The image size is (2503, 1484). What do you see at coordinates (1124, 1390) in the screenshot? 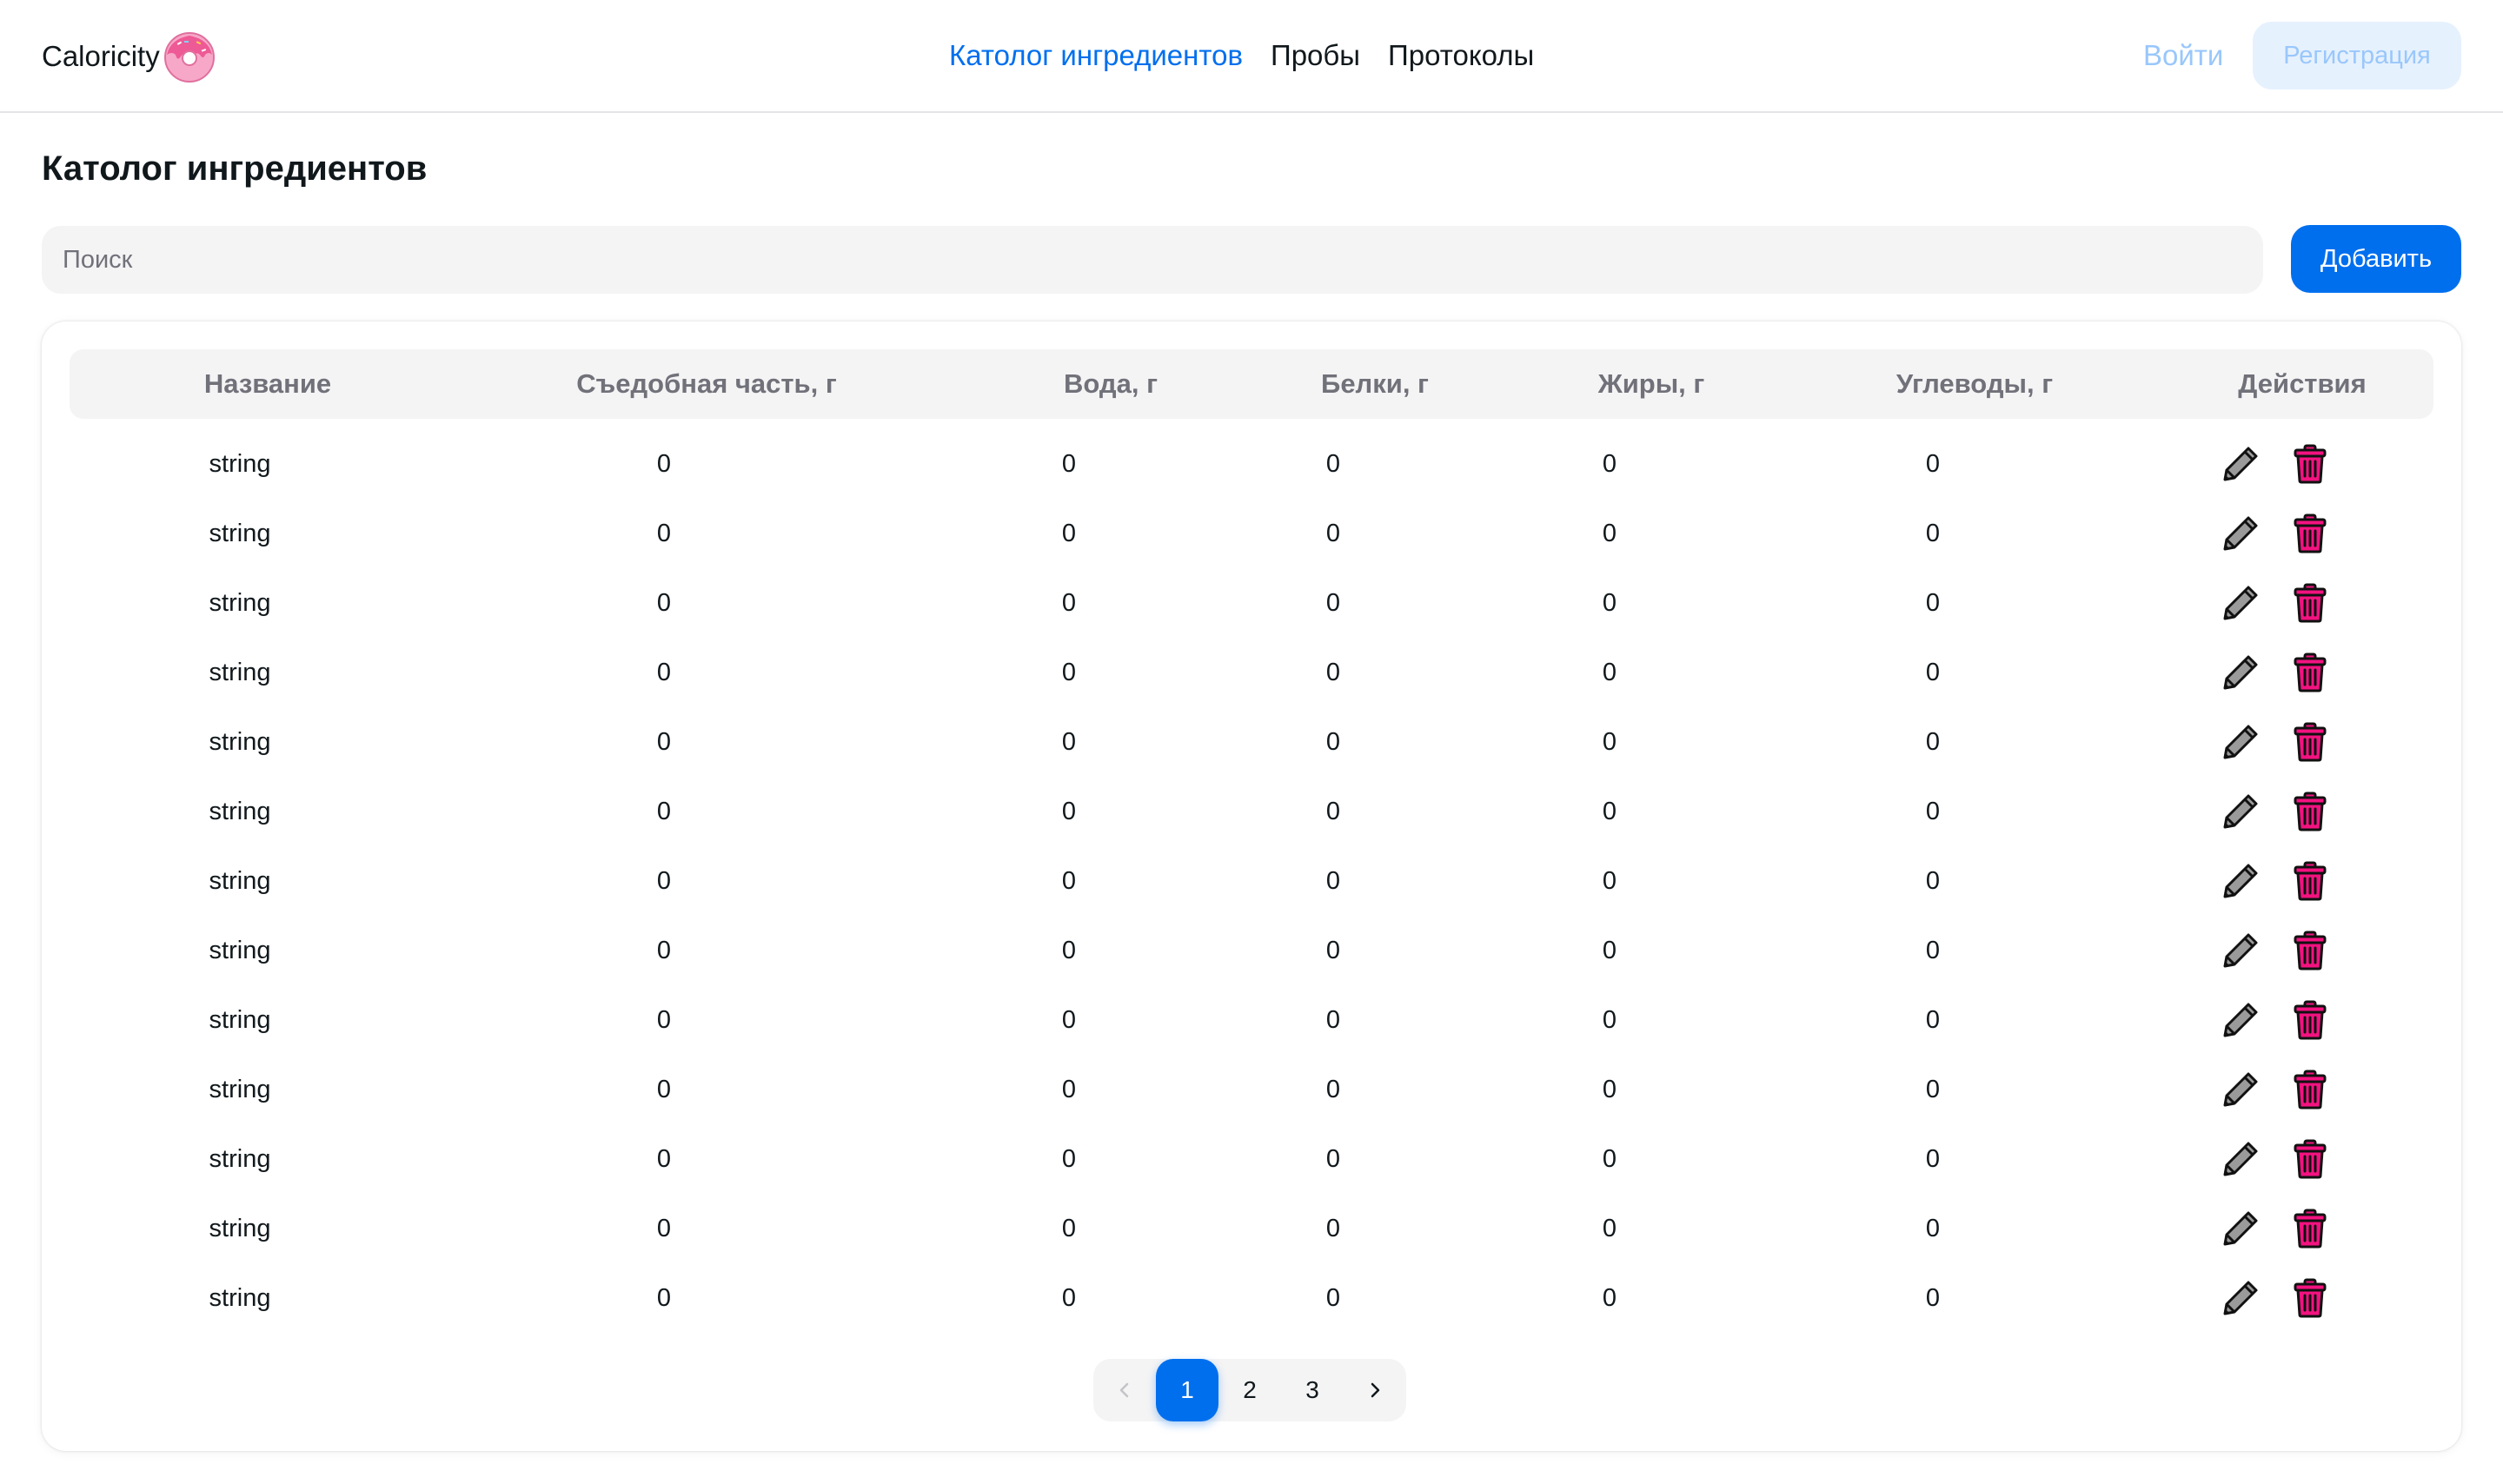
I see `chevron-left-icon` at bounding box center [1124, 1390].